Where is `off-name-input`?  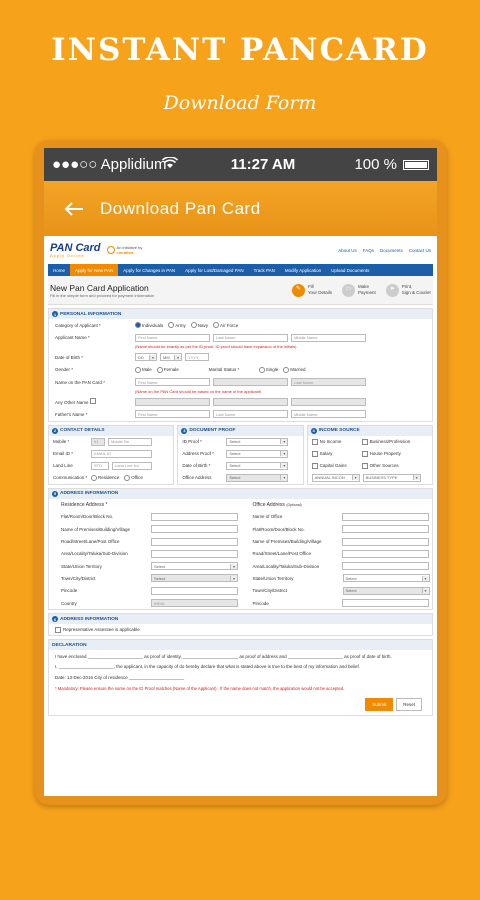
off-name-input is located at coordinates (385, 516).